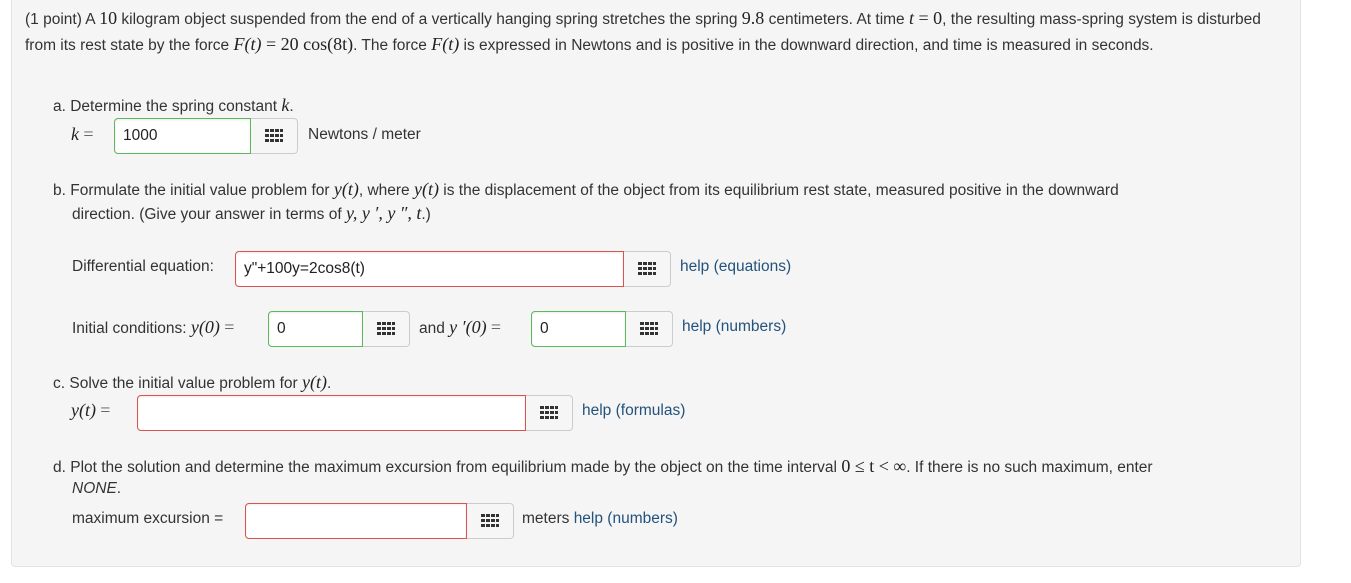 This screenshot has height=583, width=1351. I want to click on part-b-text-2: , where, so click(386, 190).